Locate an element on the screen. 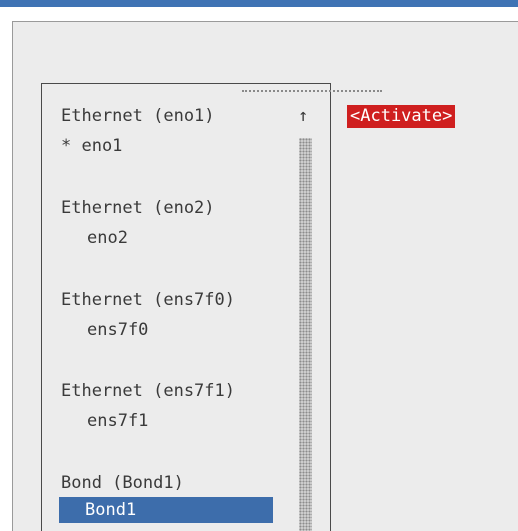 The height and width of the screenshot is (531, 518). connection-type-eno2: Ethernet (eno2) is located at coordinates (138, 208).